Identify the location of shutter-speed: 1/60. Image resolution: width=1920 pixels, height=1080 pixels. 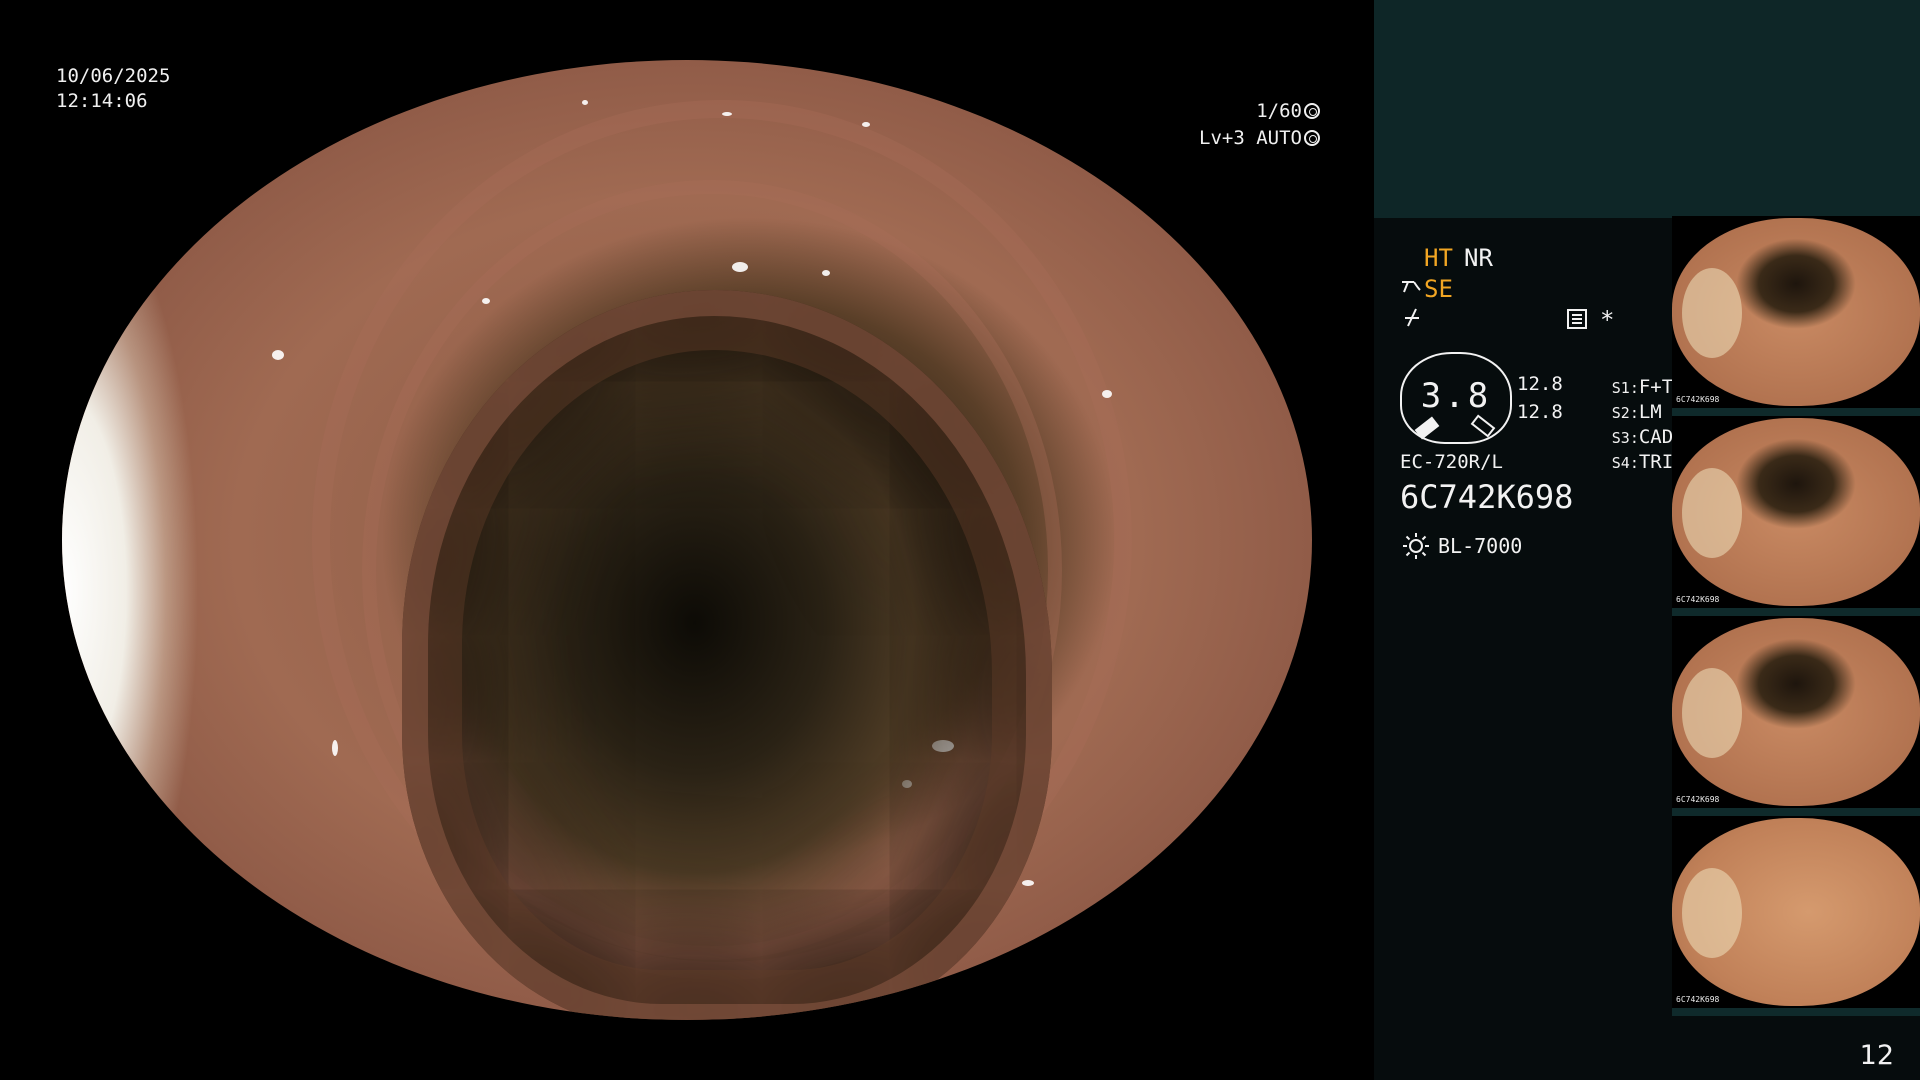
(1279, 111).